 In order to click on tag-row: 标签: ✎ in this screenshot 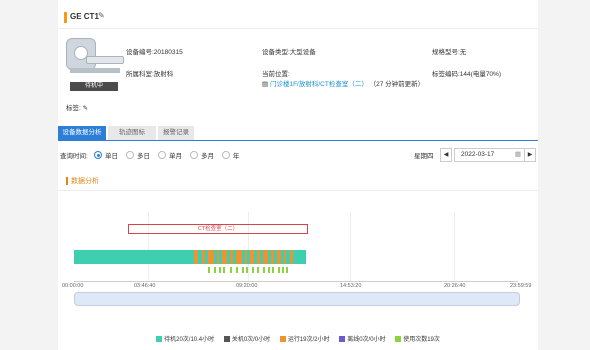, I will do `click(77, 107)`.